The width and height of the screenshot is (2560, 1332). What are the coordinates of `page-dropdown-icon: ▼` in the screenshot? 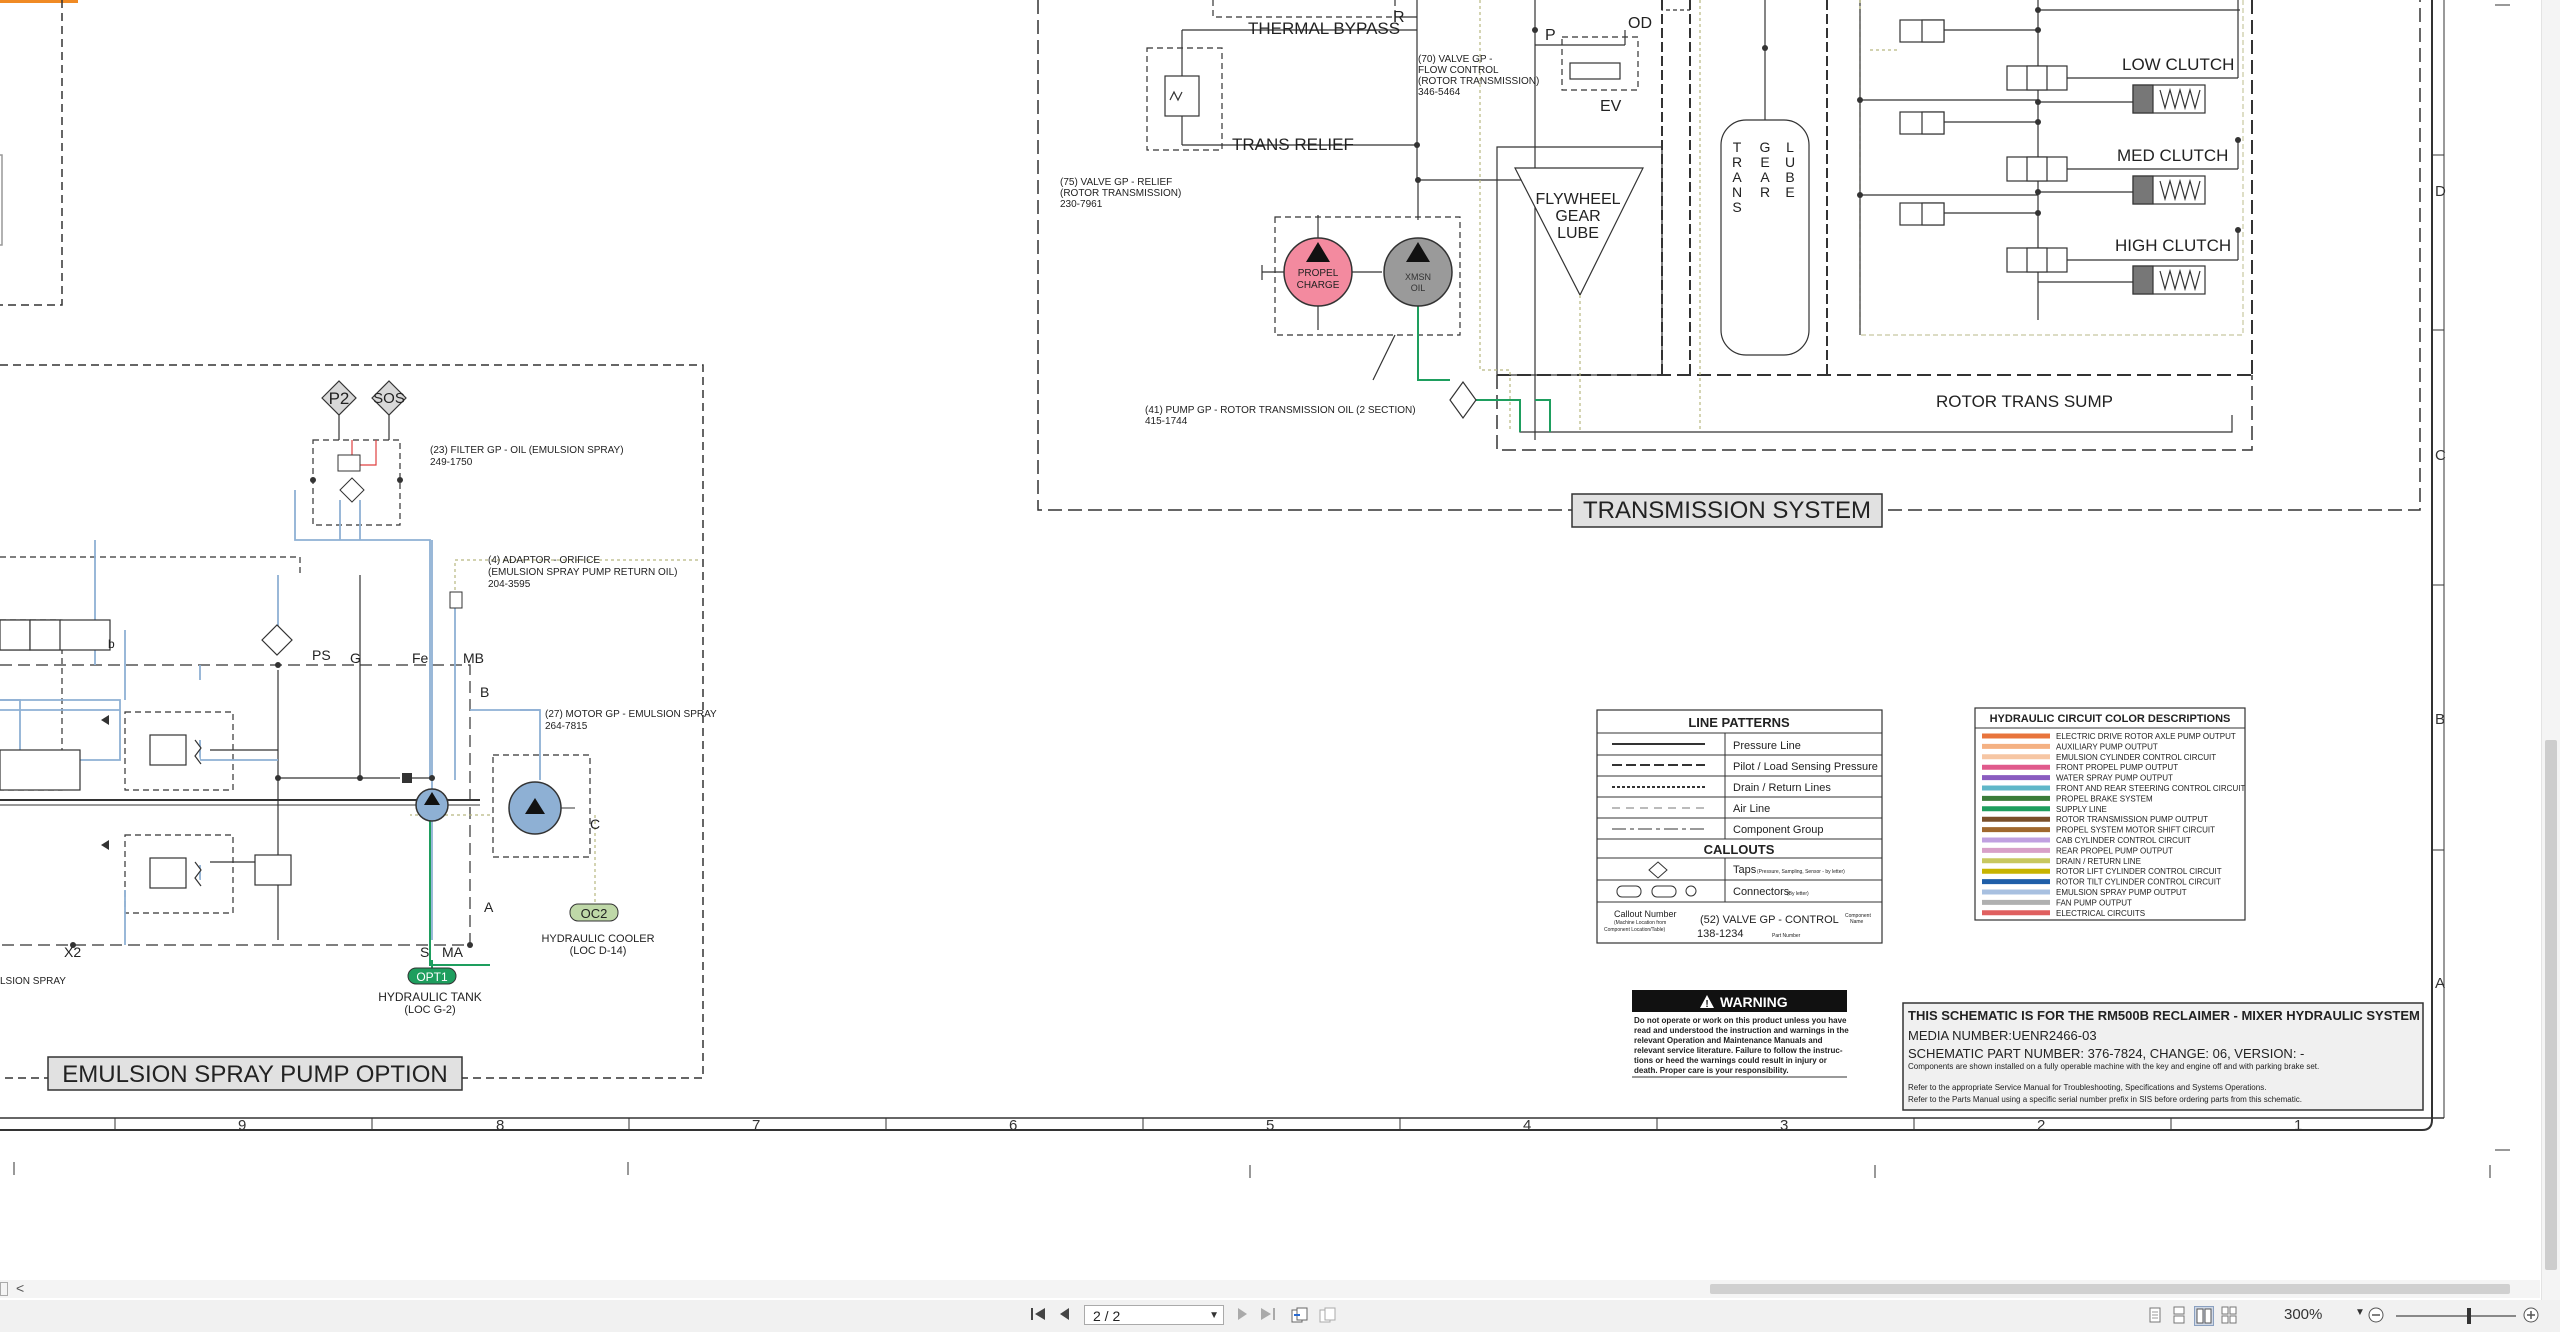 It's located at (1214, 1316).